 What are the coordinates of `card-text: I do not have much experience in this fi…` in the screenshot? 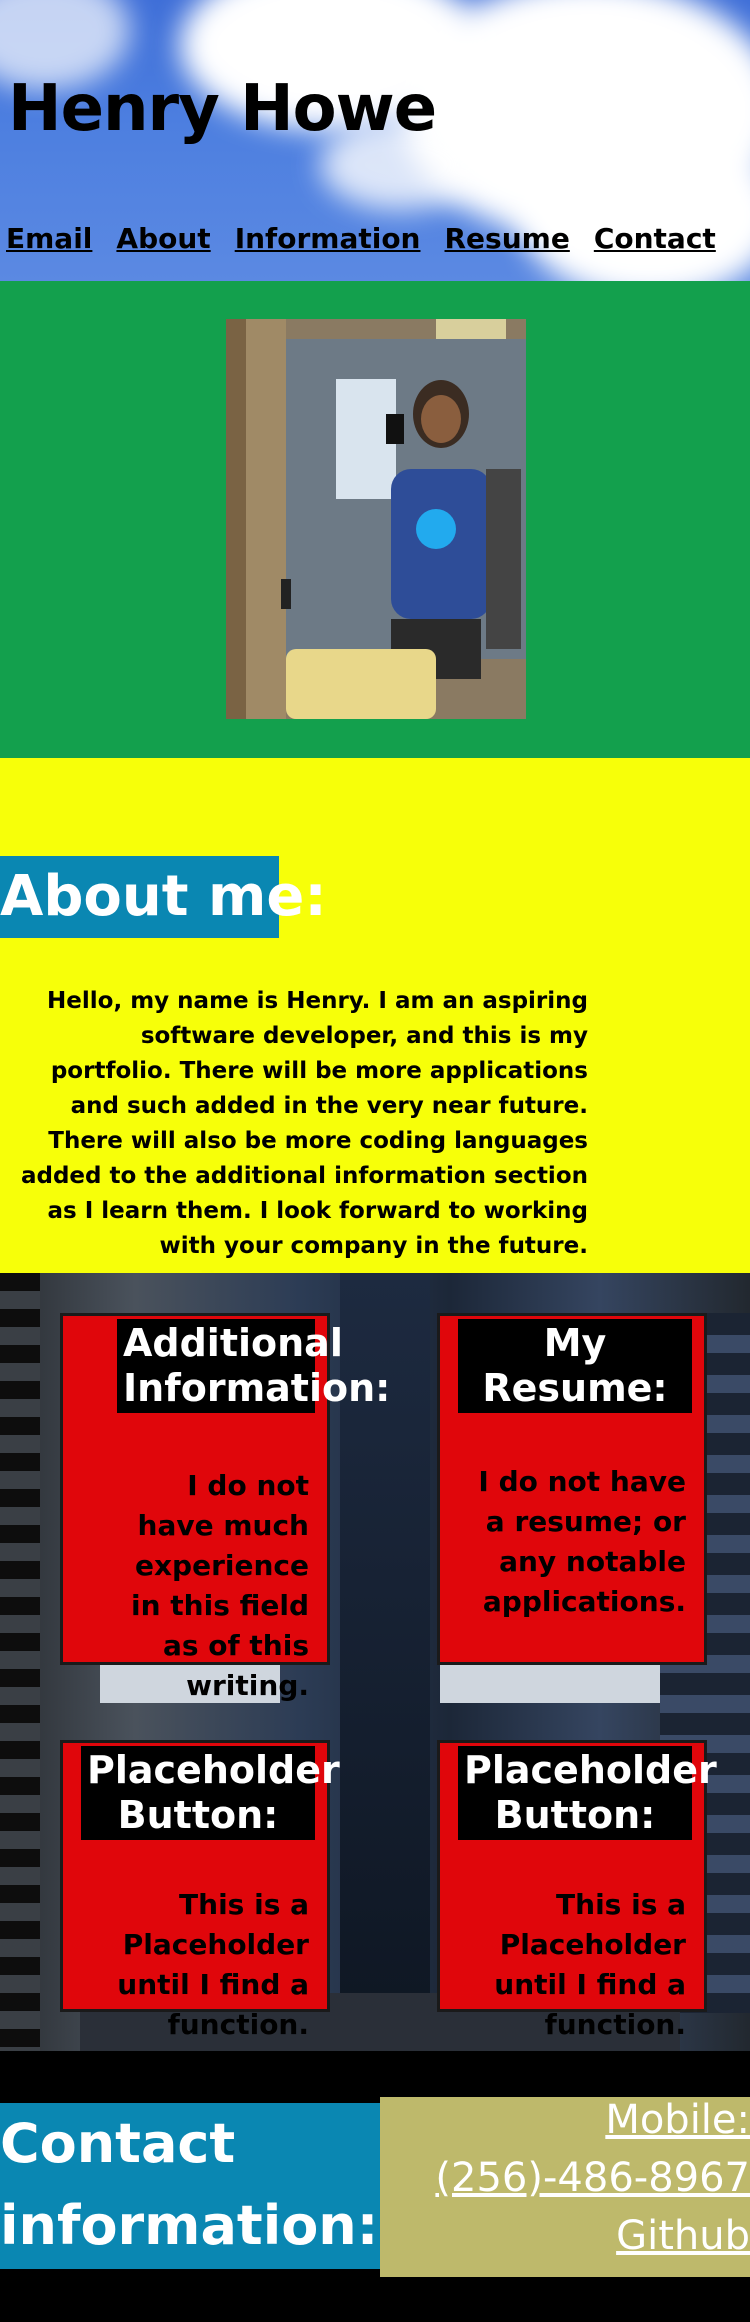 It's located at (220, 1585).